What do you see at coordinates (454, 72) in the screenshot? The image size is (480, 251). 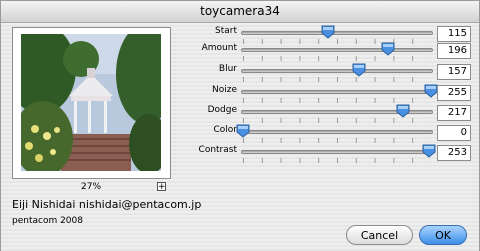 I see `slider-value-blur: 157` at bounding box center [454, 72].